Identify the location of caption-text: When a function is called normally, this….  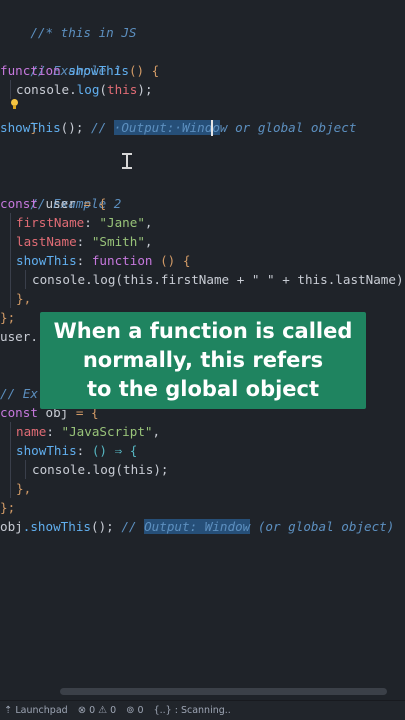
(203, 360).